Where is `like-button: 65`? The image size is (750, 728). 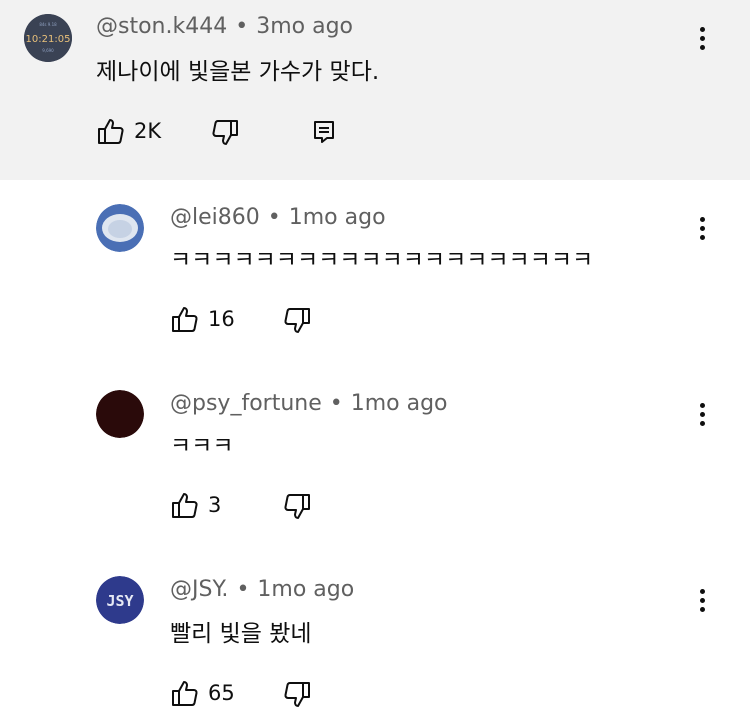
like-button: 65 is located at coordinates (202, 693).